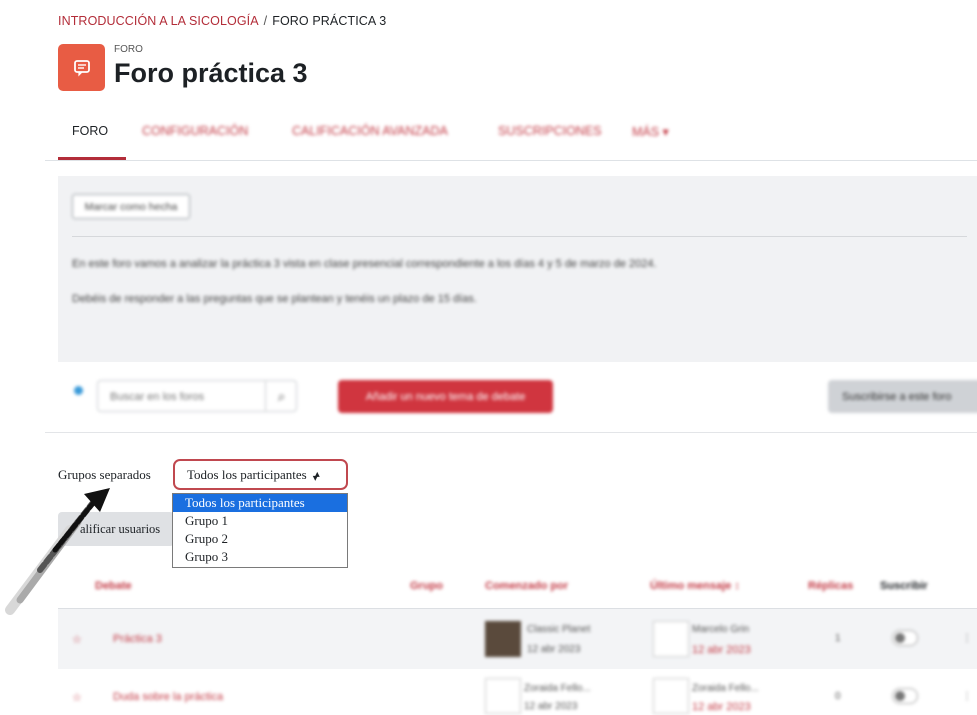 The image size is (977, 715). I want to click on select-arrows-icon: ▴▾, so click(316, 476).